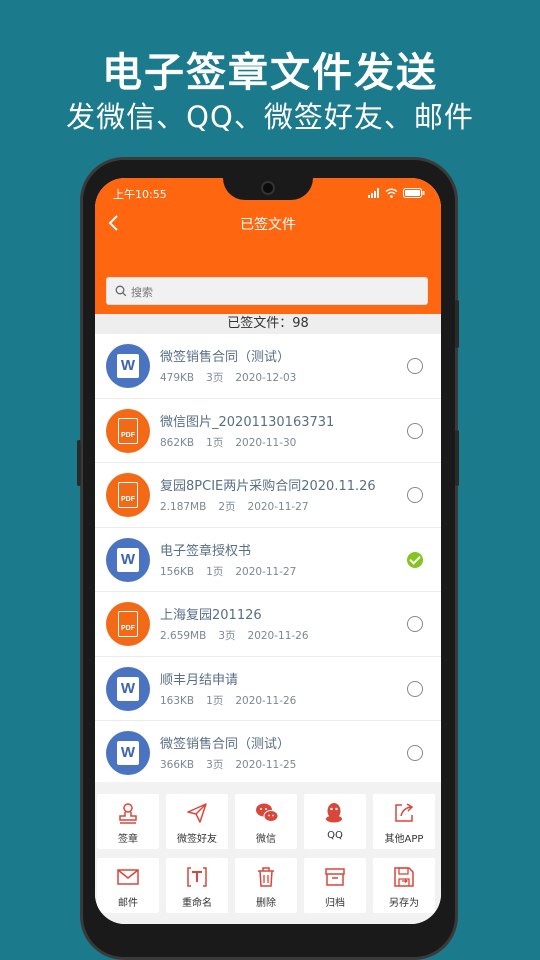 Image resolution: width=540 pixels, height=960 pixels. What do you see at coordinates (128, 877) in the screenshot?
I see `mail-icon` at bounding box center [128, 877].